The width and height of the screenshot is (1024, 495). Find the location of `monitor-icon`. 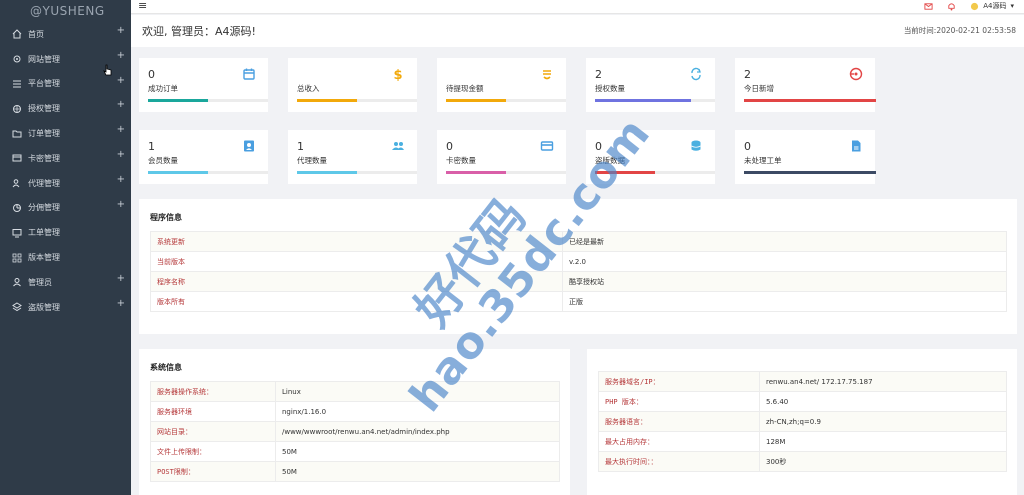

monitor-icon is located at coordinates (17, 233).